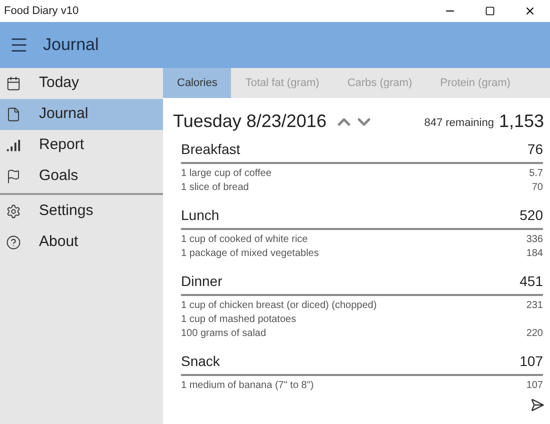 This screenshot has height=424, width=550. What do you see at coordinates (41, 11) in the screenshot?
I see `window-title: Food Diary v10` at bounding box center [41, 11].